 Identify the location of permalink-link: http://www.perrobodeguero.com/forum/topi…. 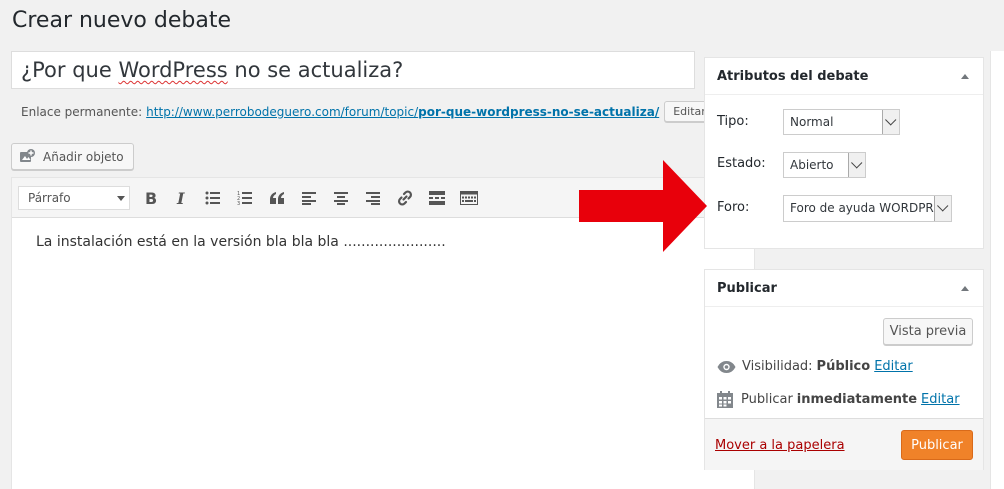
(402, 112).